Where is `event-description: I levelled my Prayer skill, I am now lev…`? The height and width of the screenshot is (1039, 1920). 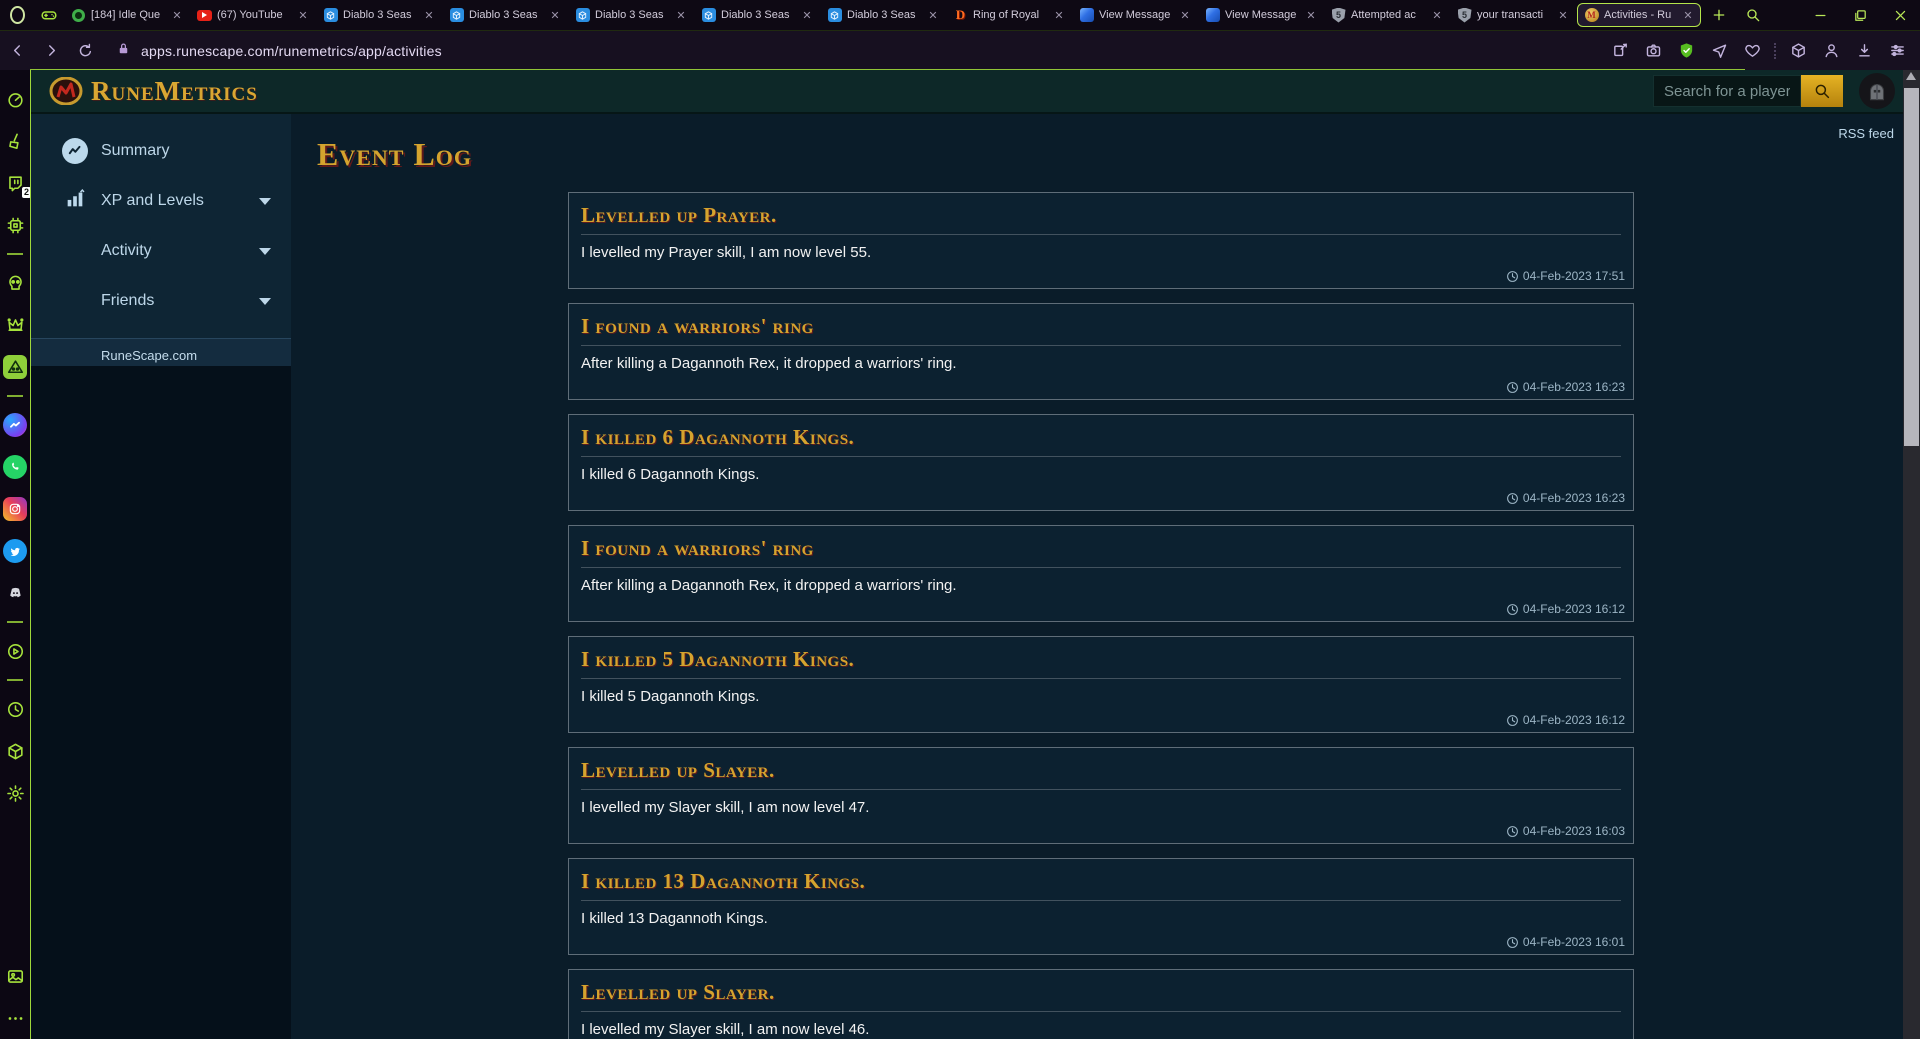
event-description: I levelled my Prayer skill, I am now lev… is located at coordinates (726, 252).